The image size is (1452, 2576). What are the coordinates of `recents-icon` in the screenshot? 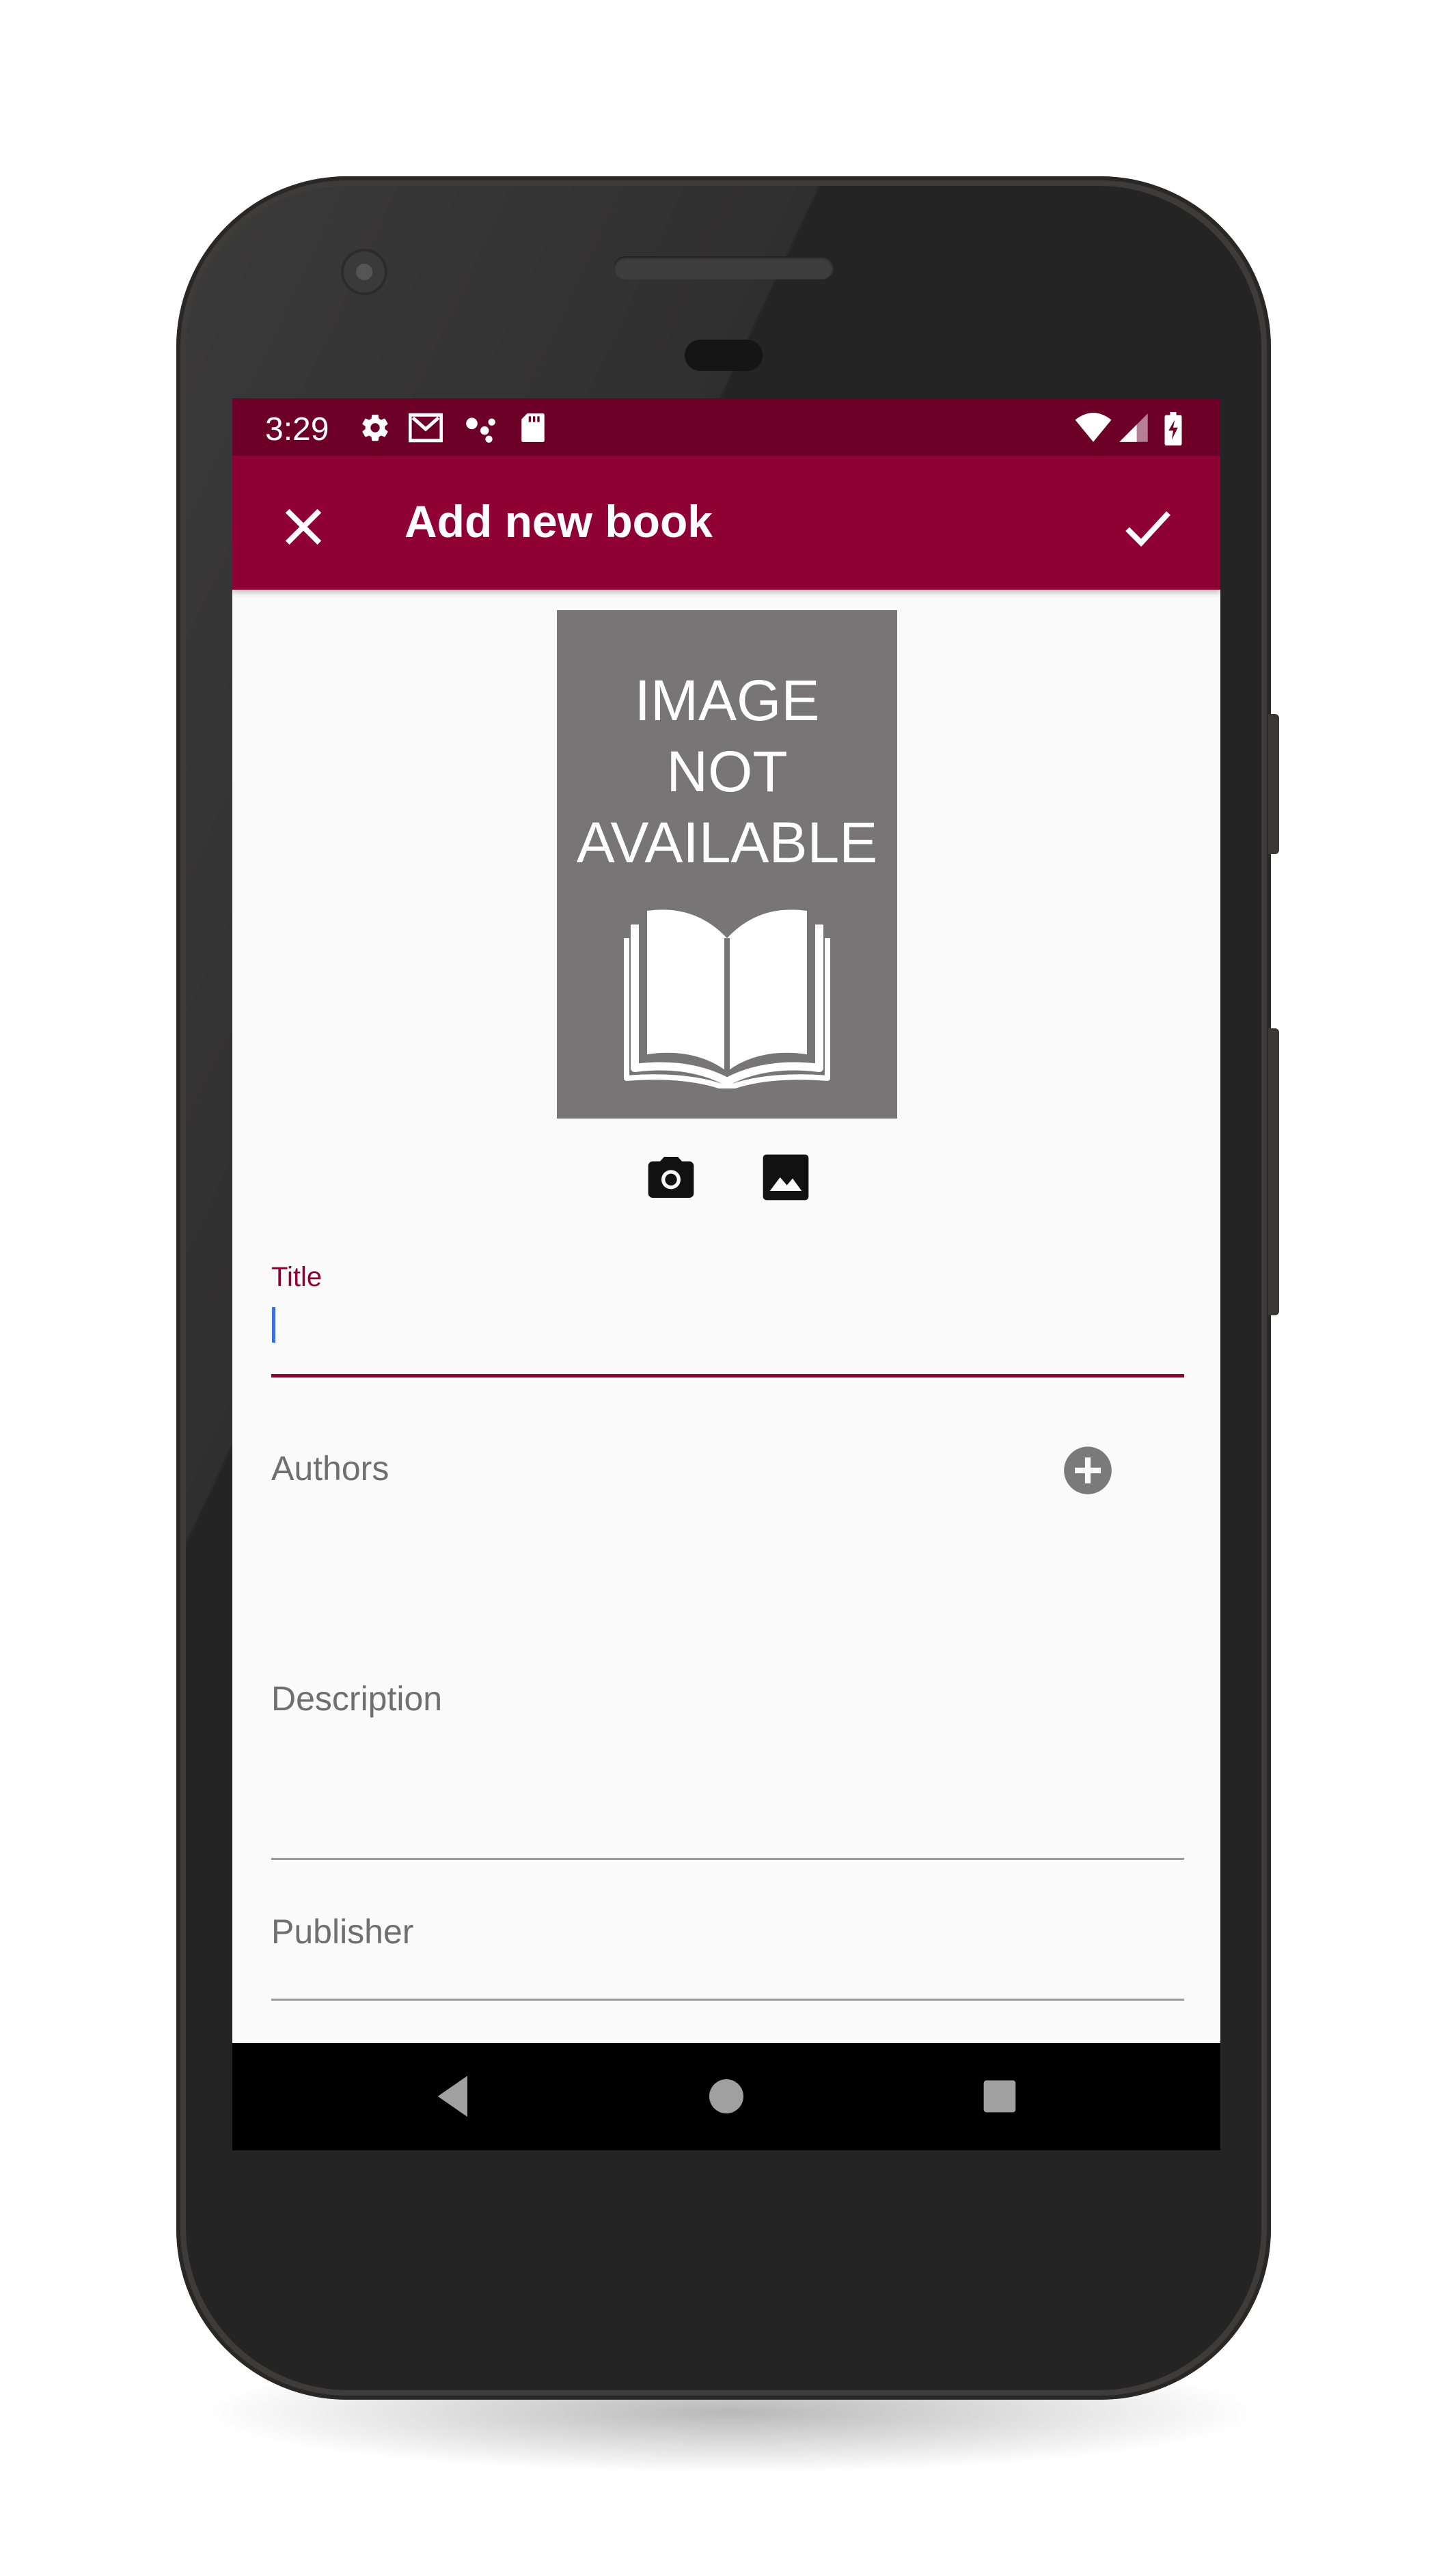 It's located at (999, 2096).